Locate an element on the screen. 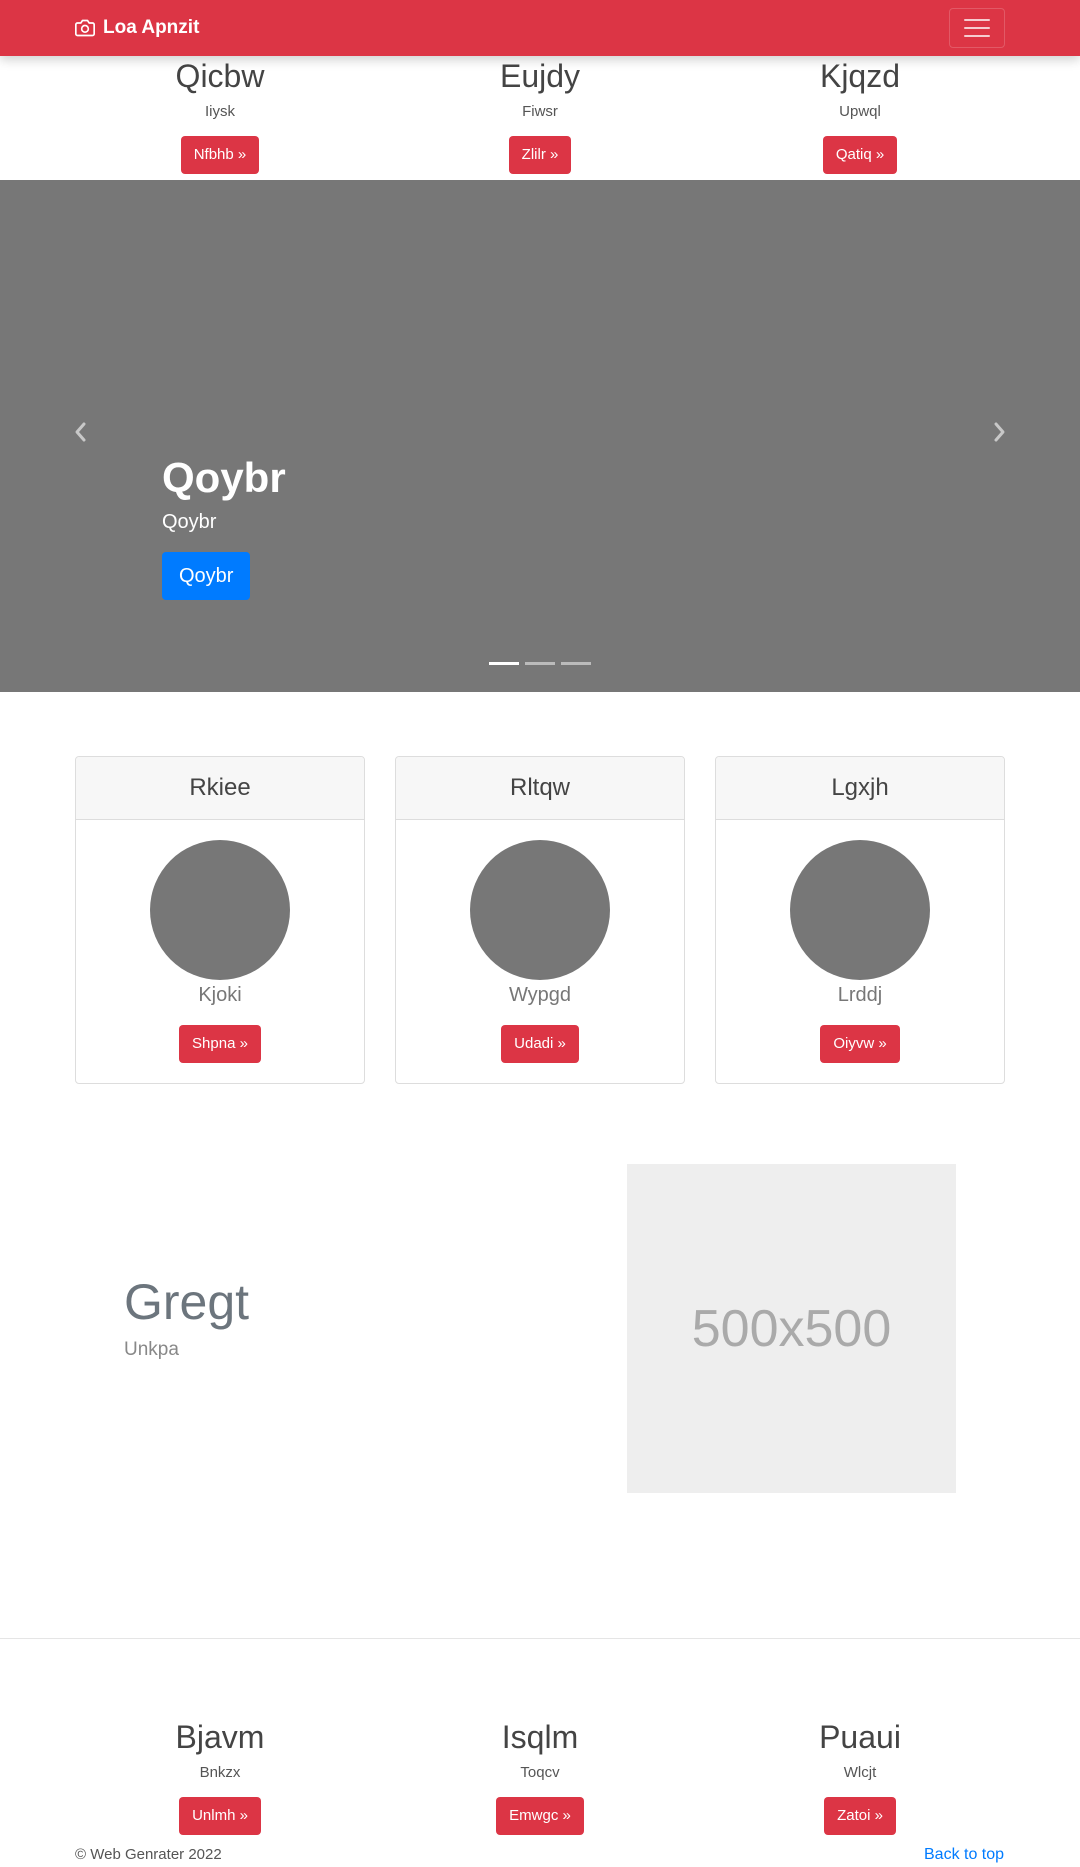 Image resolution: width=1080 pixels, height=1867 pixels. chevron-right-icon is located at coordinates (999, 432).